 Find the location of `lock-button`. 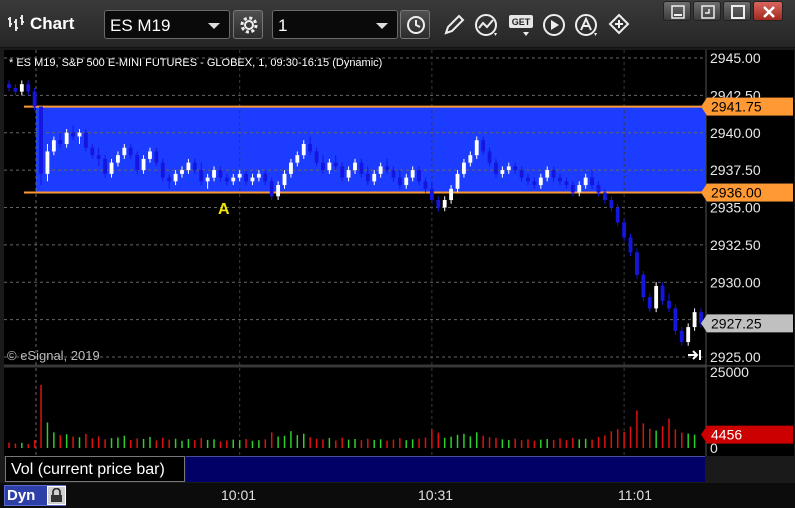

lock-button is located at coordinates (56, 495).